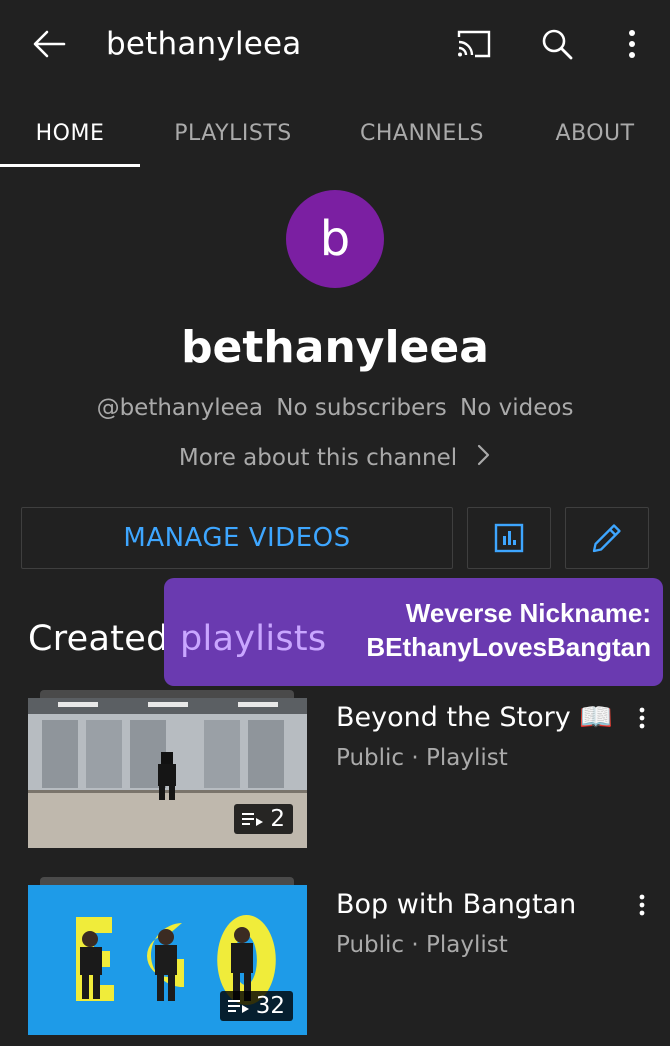 This screenshot has width=670, height=1046. What do you see at coordinates (508, 647) in the screenshot?
I see `overlay-line-2: BEthanyLovesBangtan` at bounding box center [508, 647].